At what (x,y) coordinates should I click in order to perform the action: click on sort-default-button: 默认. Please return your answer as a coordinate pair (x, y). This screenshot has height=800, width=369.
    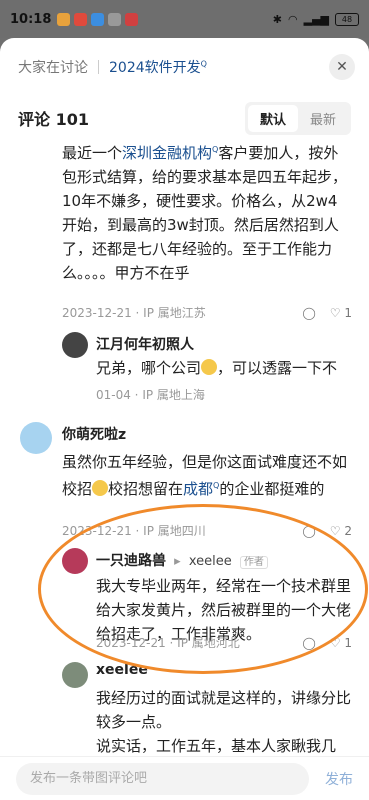
    Looking at the image, I should click on (272, 118).